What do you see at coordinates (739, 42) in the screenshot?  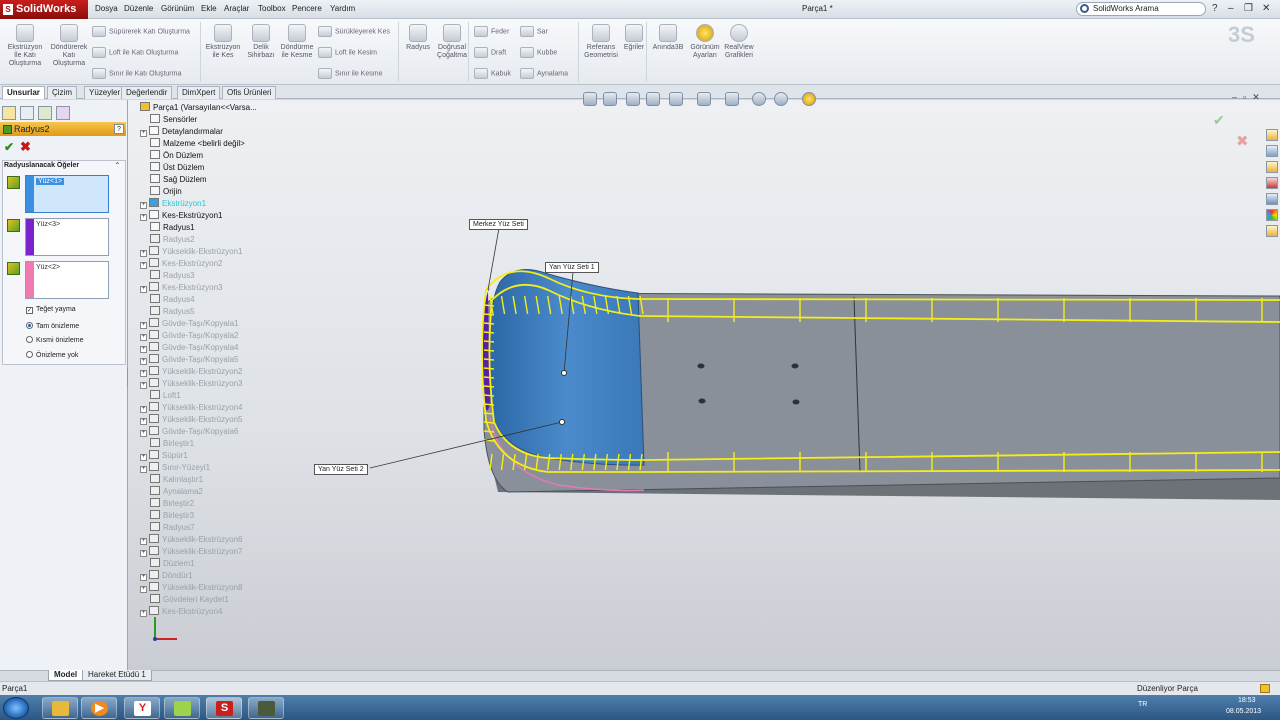 I see `ribbon-button-11: RealView Grafikleri` at bounding box center [739, 42].